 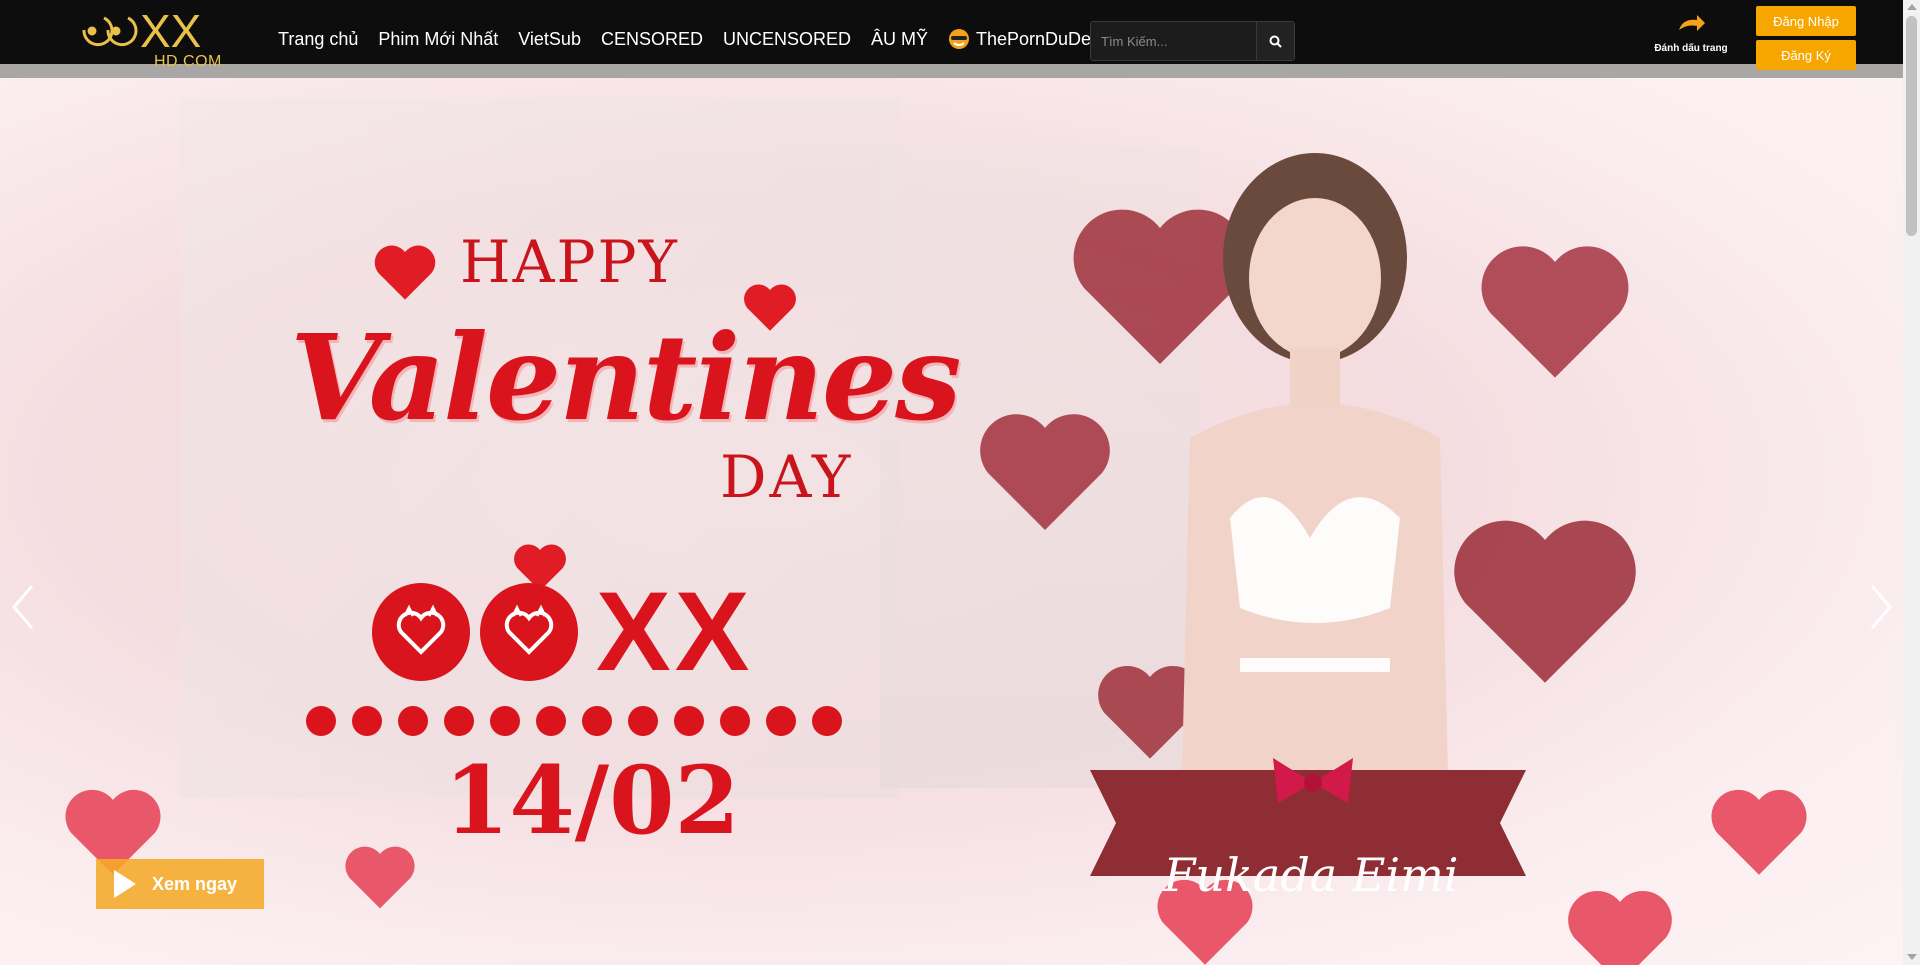 What do you see at coordinates (1313, 780) in the screenshot?
I see `bow-icon` at bounding box center [1313, 780].